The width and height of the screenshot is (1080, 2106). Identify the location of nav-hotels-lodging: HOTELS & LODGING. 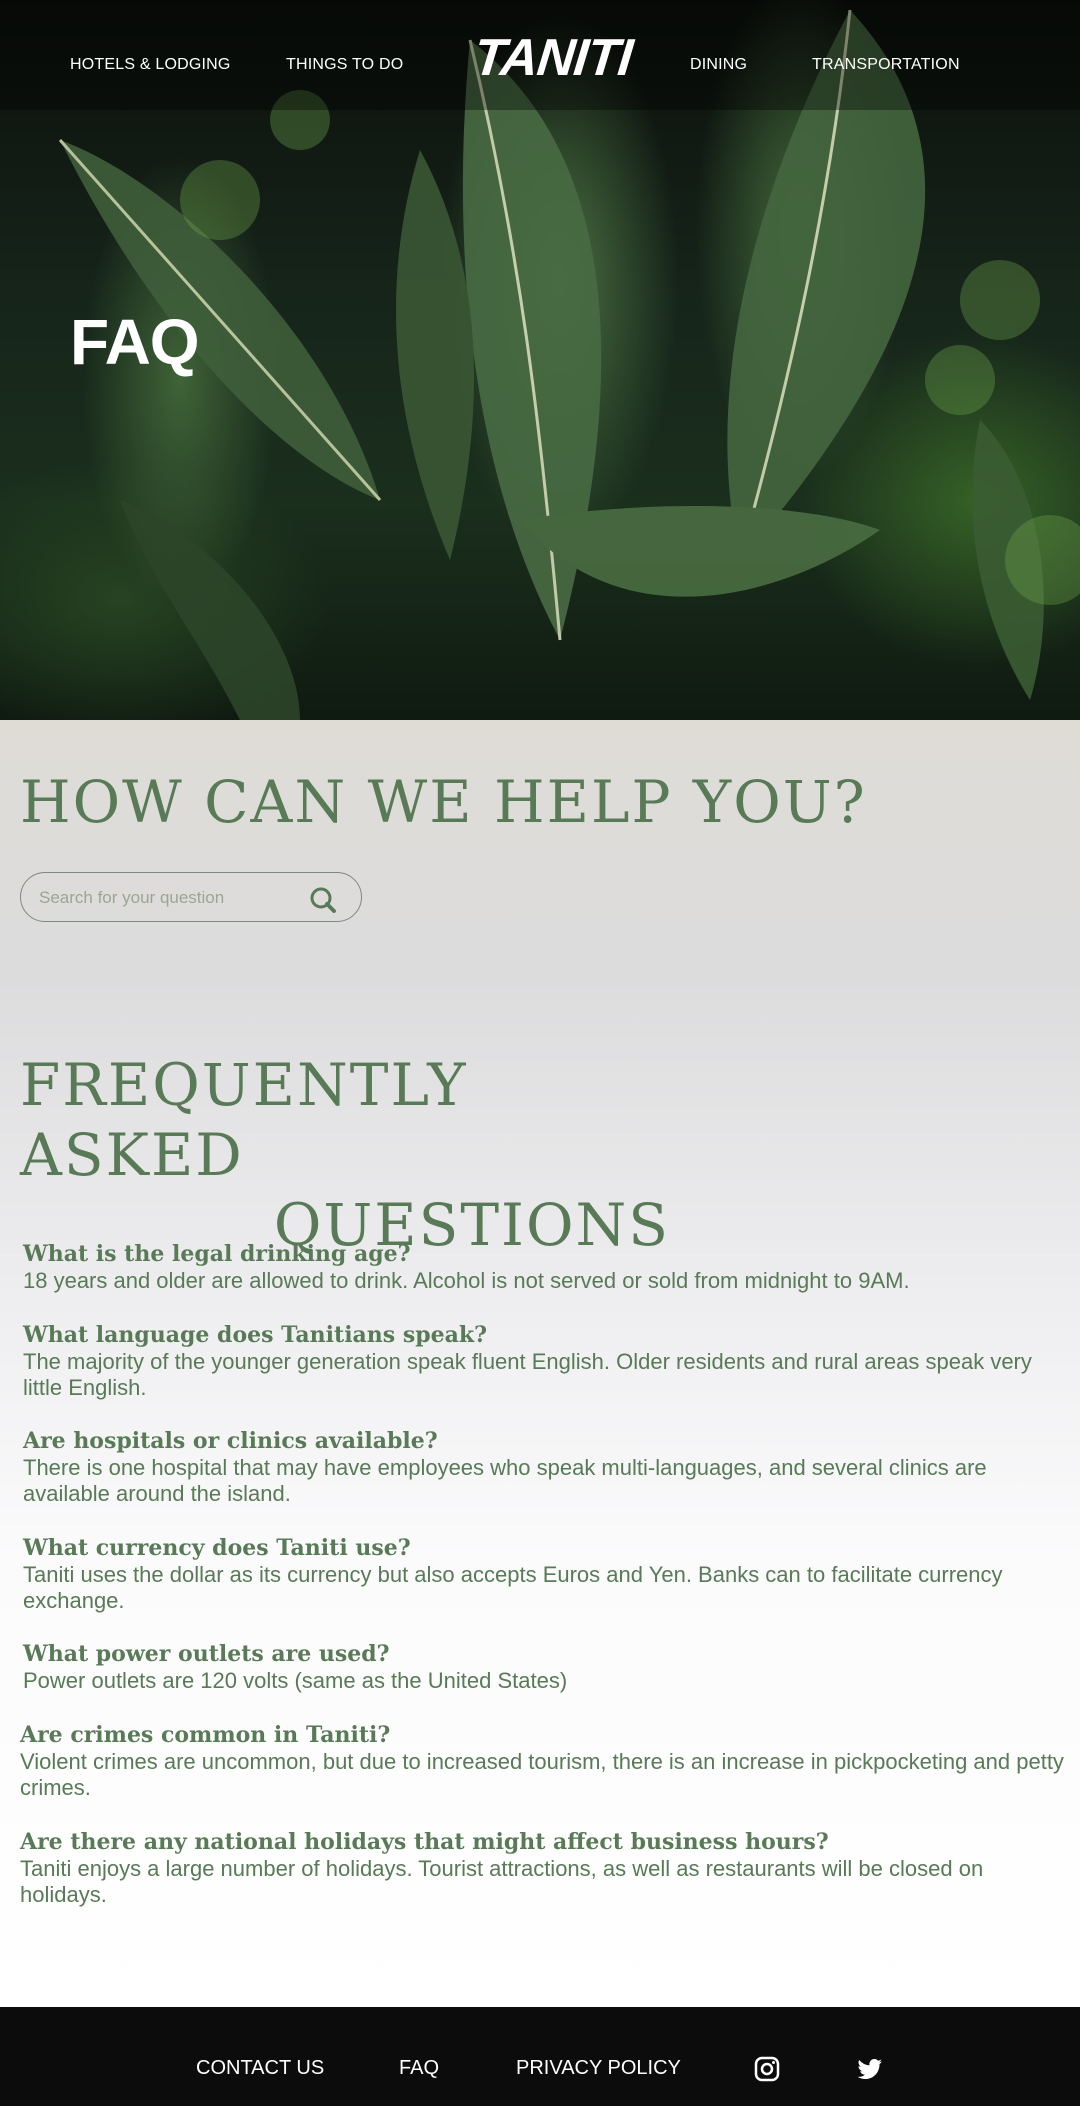
(150, 65).